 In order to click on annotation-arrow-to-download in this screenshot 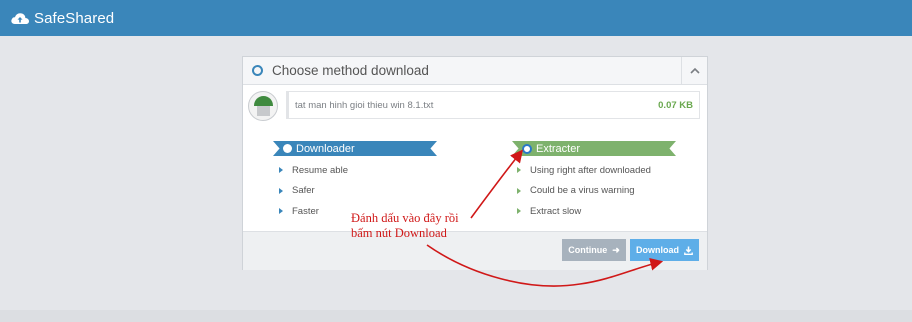, I will do `click(545, 265)`.